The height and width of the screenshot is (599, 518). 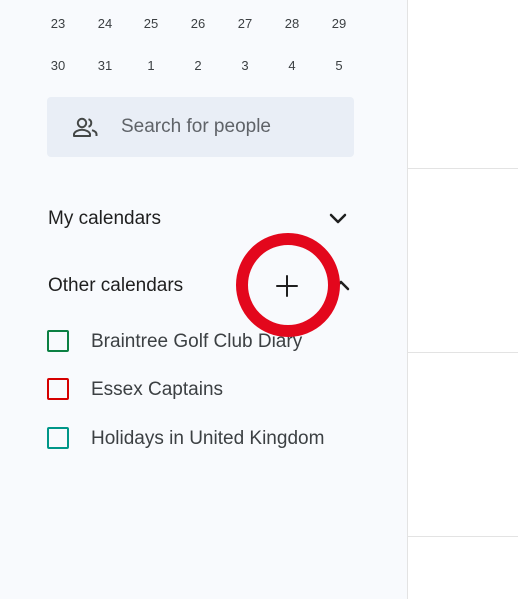 I want to click on calendar-day: 25, so click(x=151, y=24).